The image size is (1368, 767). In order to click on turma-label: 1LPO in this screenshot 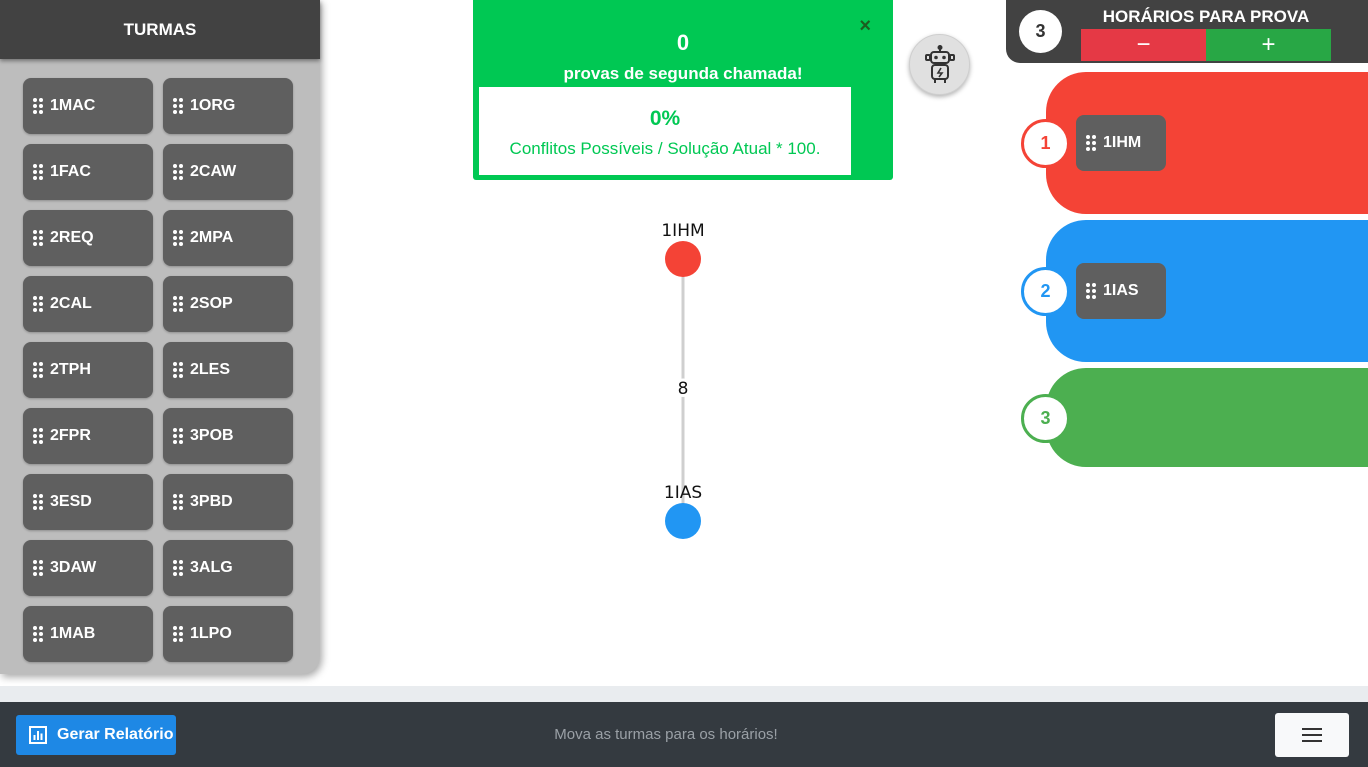, I will do `click(211, 633)`.